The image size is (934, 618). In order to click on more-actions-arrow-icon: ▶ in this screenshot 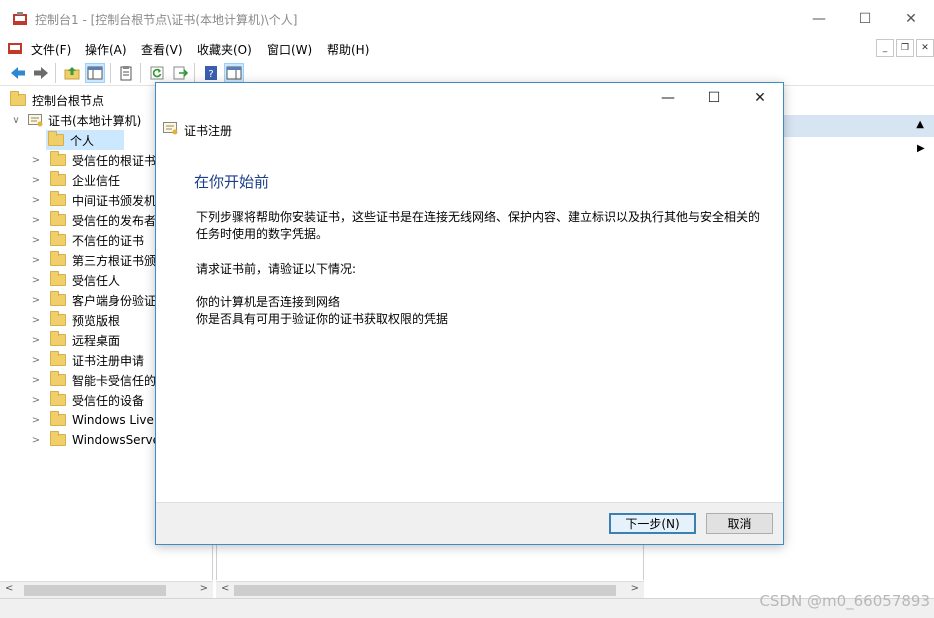, I will do `click(921, 148)`.